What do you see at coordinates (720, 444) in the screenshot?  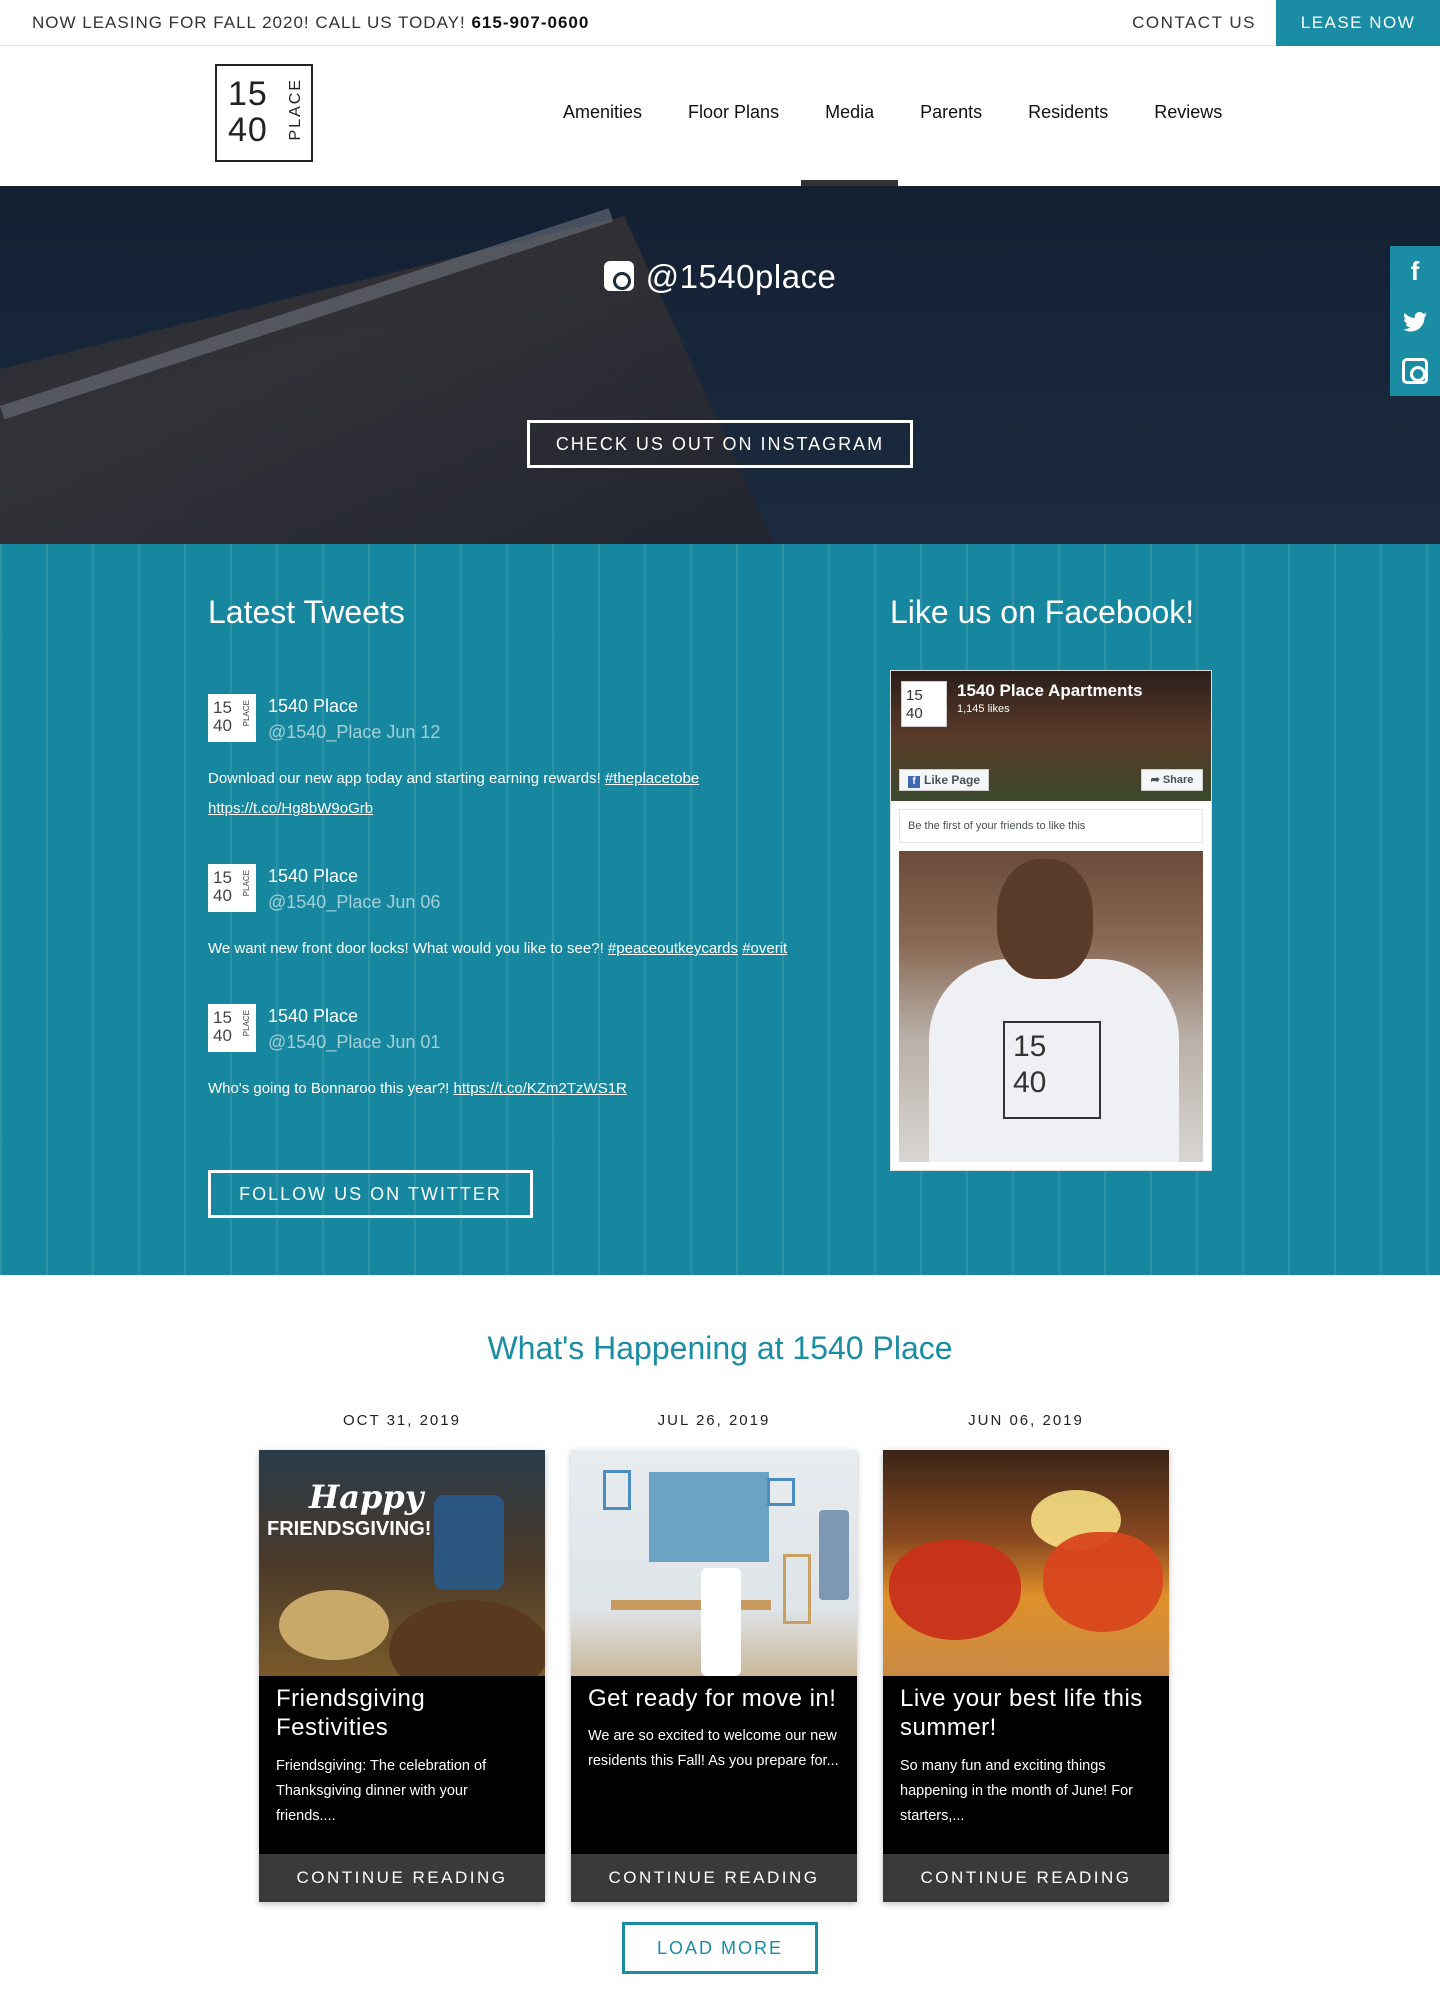 I see `instagram-button: CHECK US OUT ON INSTAGRAM` at bounding box center [720, 444].